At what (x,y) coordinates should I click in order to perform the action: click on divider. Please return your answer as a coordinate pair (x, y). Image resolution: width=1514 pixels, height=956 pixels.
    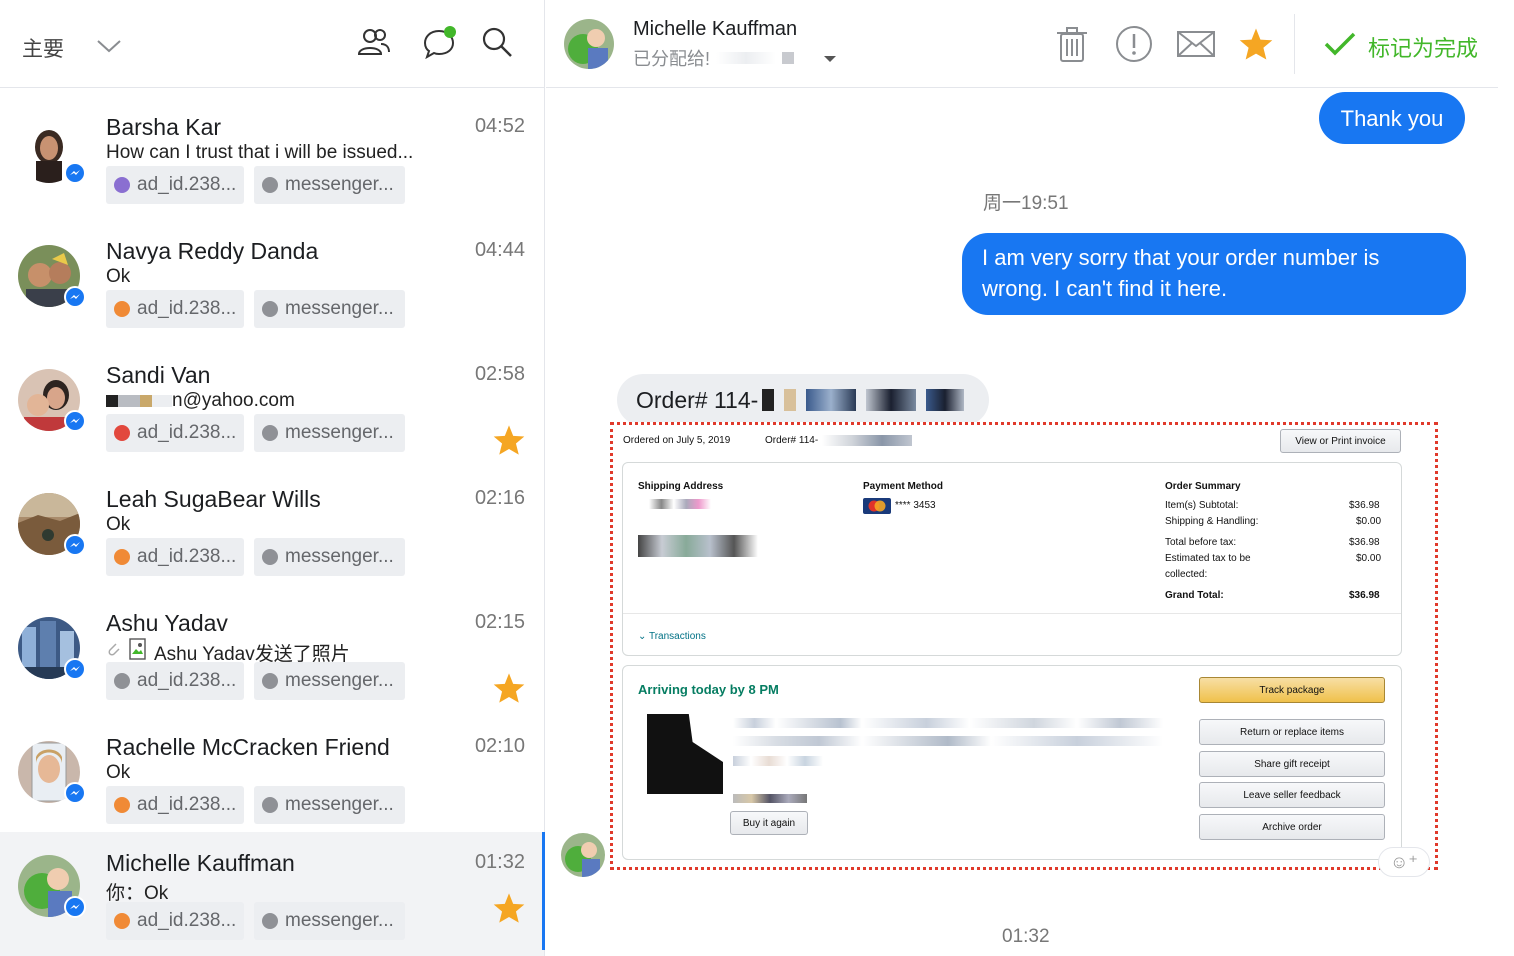
    Looking at the image, I should click on (1012, 613).